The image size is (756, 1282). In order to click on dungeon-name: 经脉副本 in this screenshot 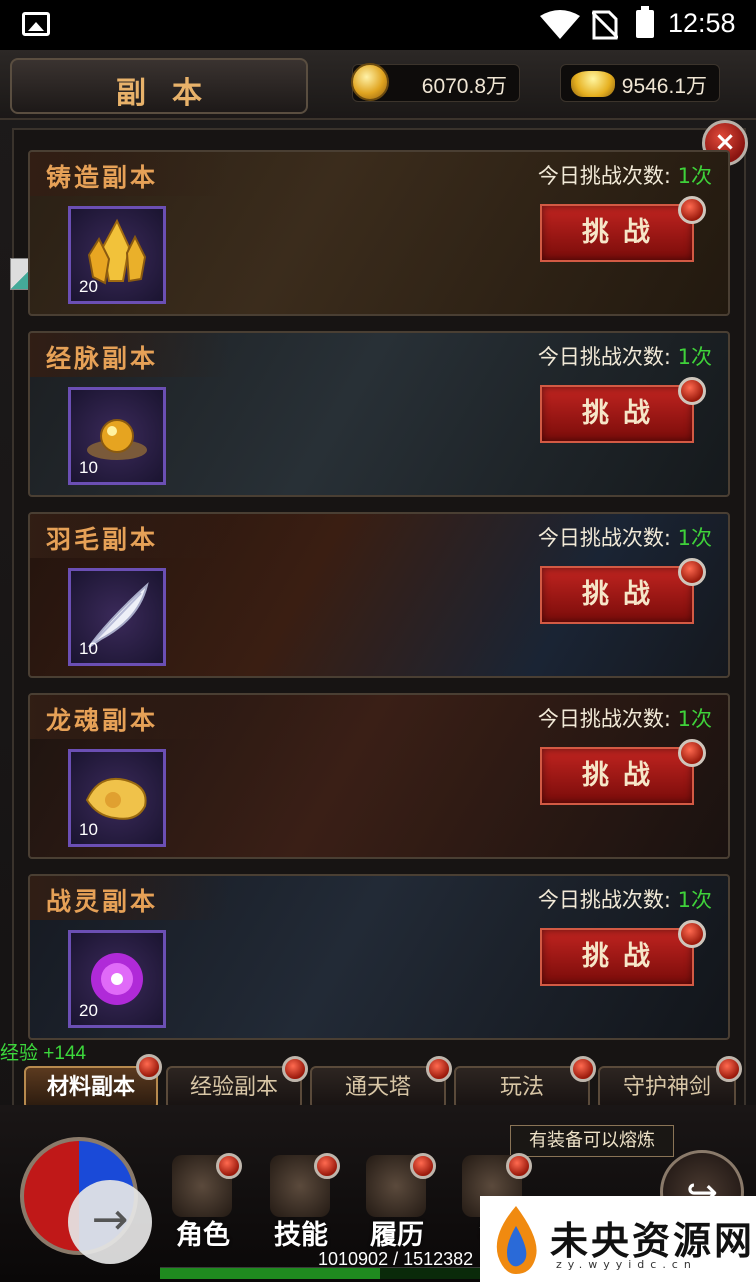, I will do `click(102, 358)`.